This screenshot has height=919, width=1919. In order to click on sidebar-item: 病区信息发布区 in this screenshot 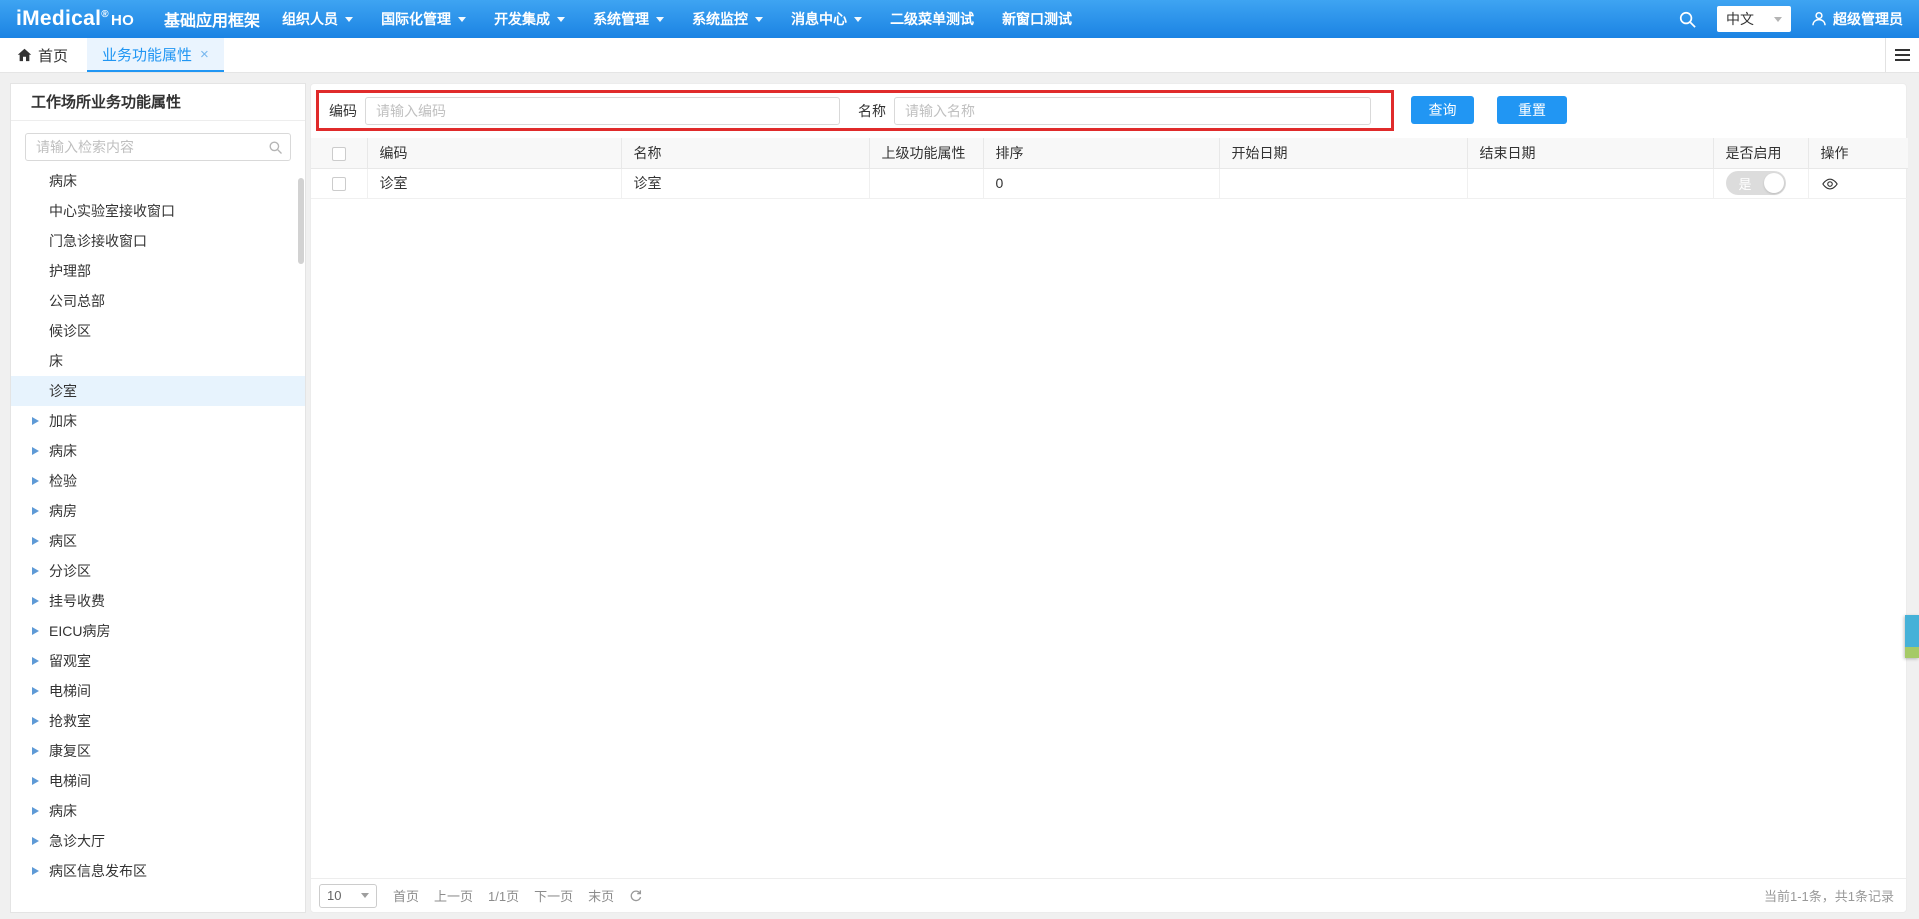, I will do `click(158, 871)`.